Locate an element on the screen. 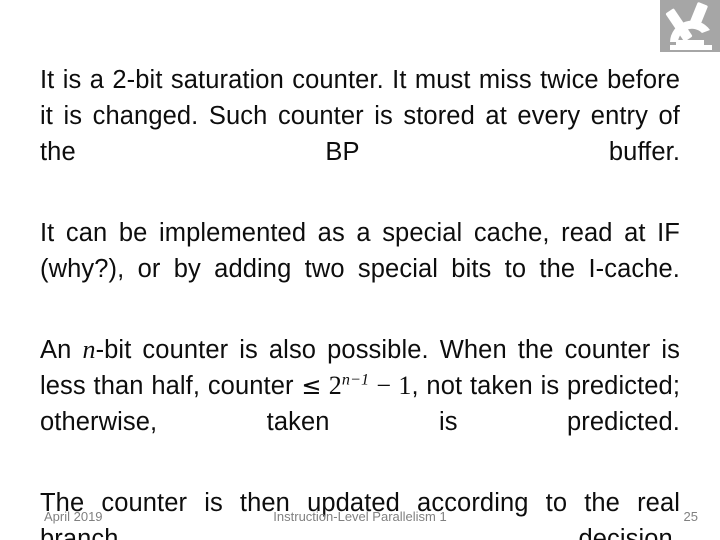 The height and width of the screenshot is (540, 720). math-tail: − 1 is located at coordinates (394, 385).